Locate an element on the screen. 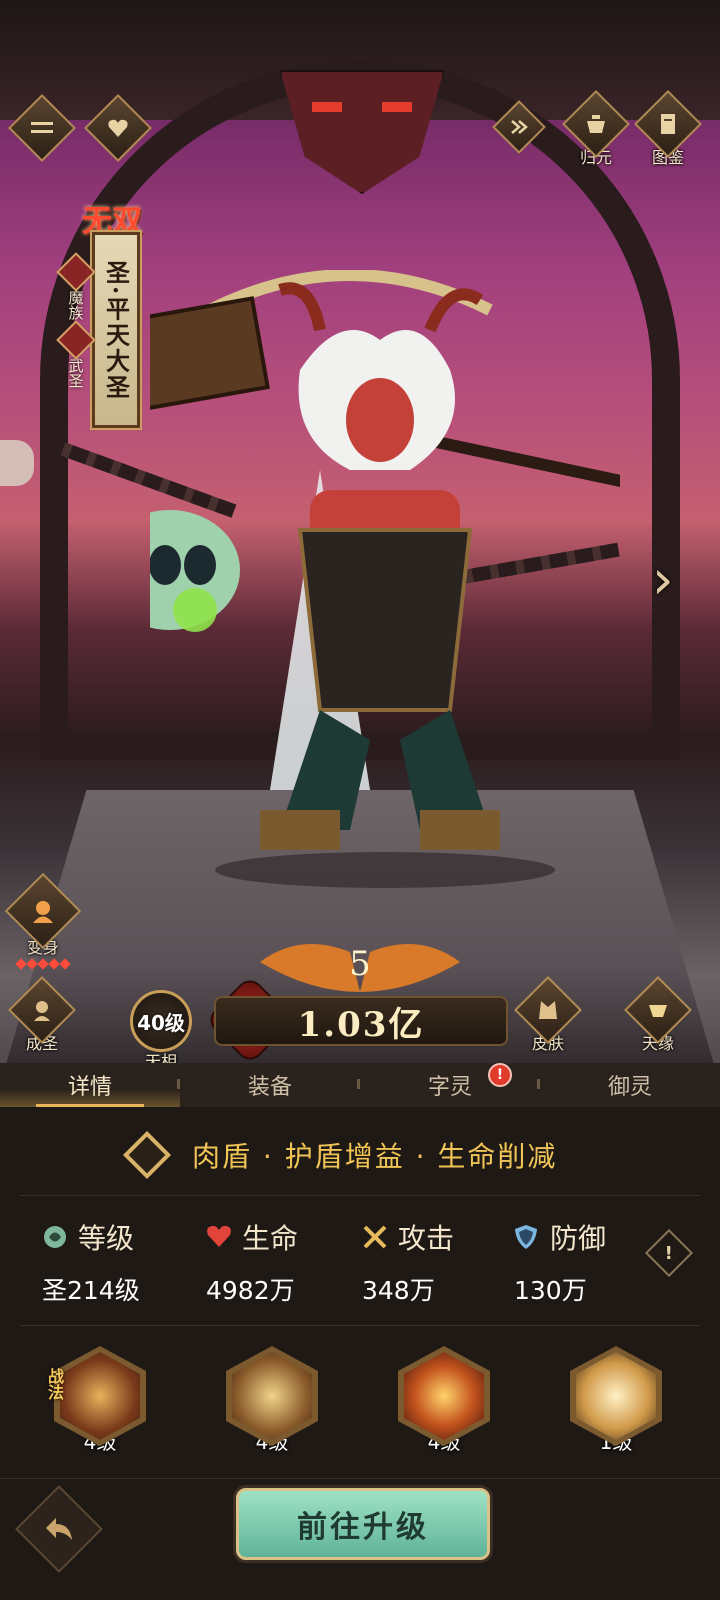  menu-button is located at coordinates (42, 128).